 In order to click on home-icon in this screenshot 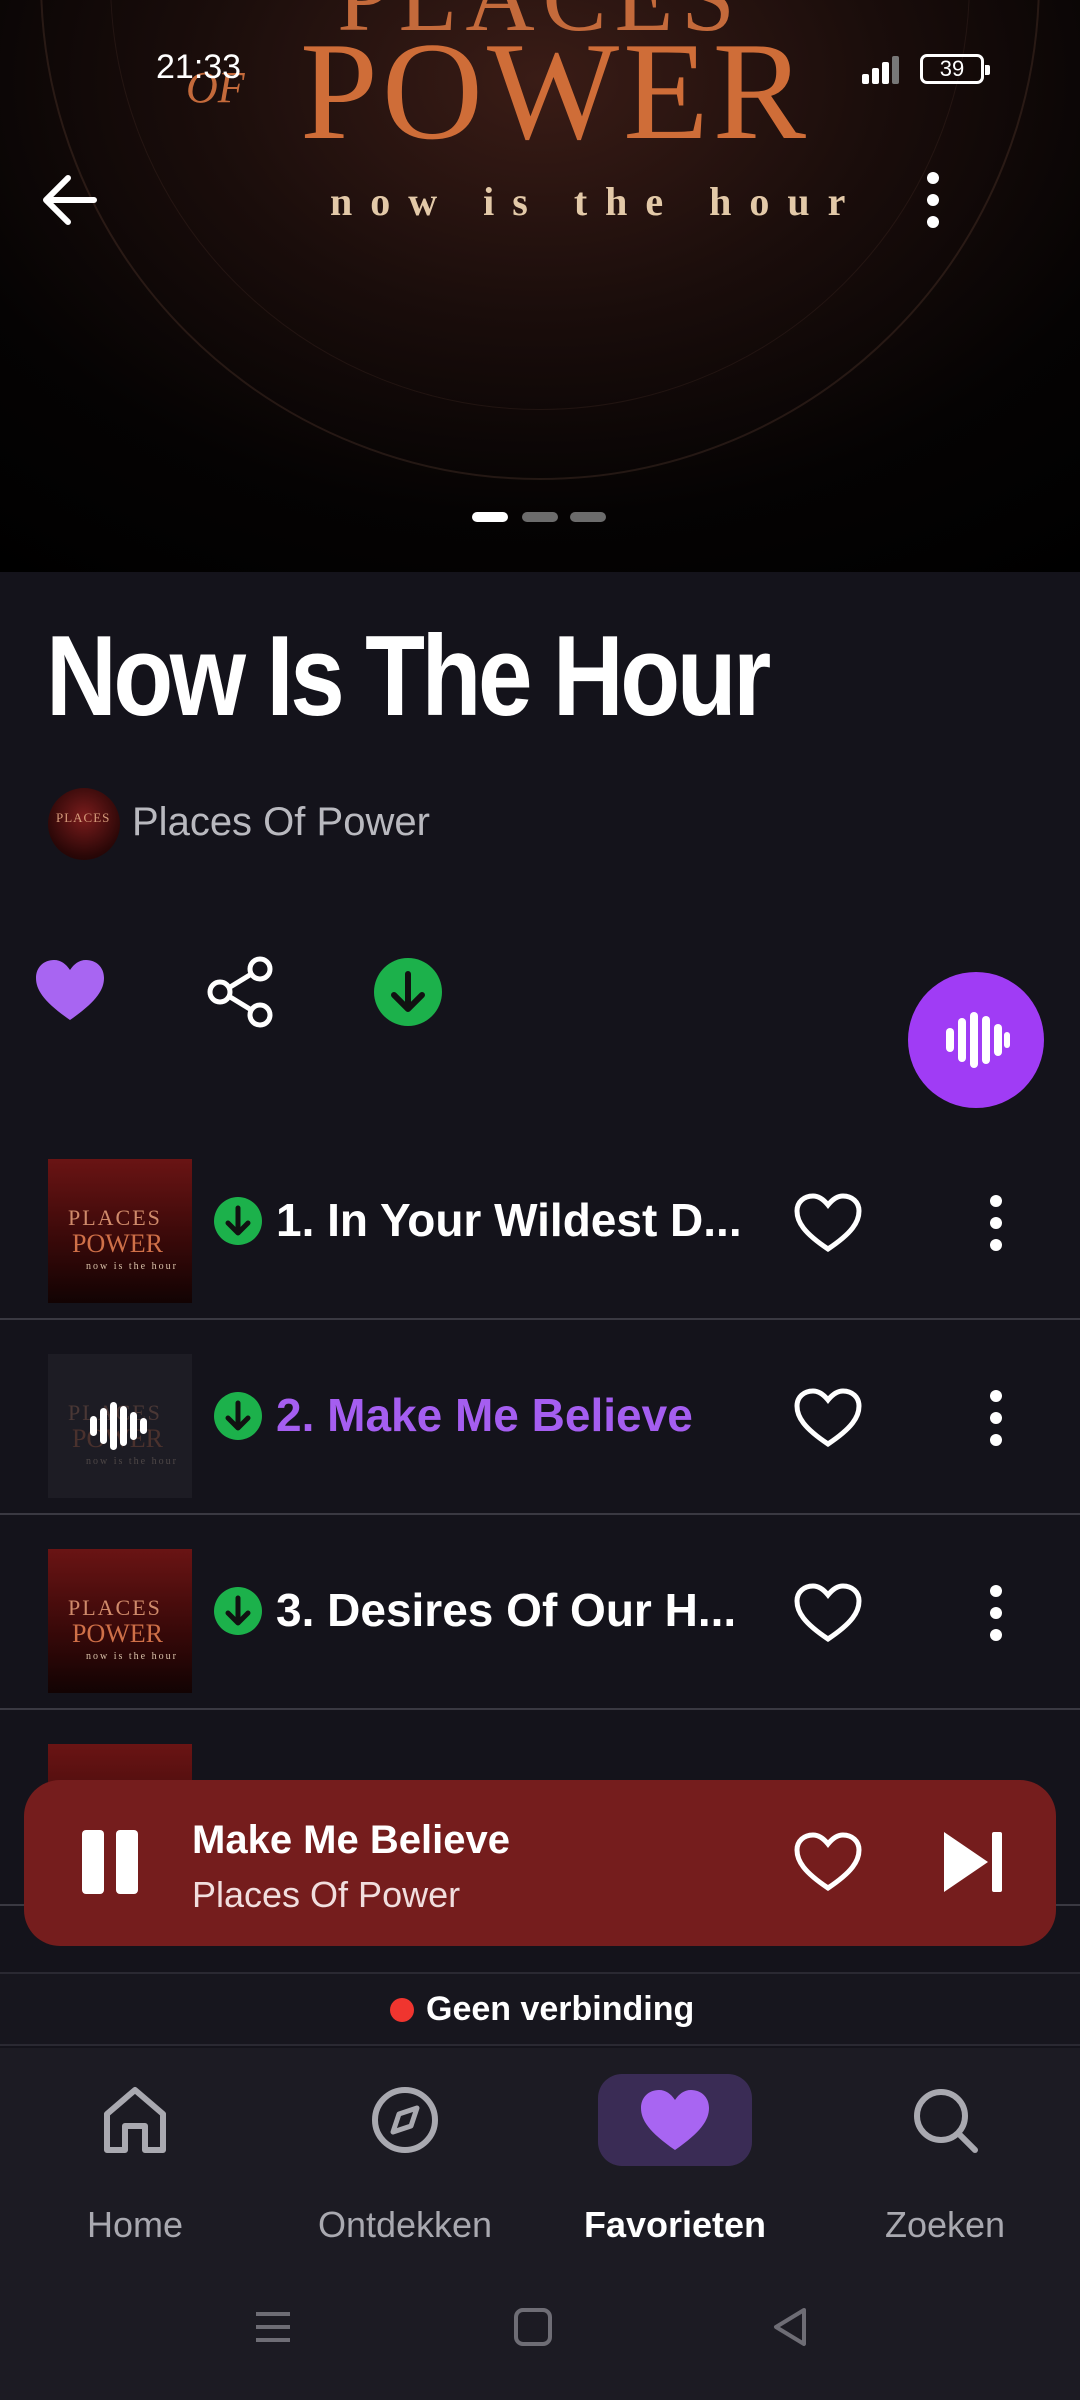, I will do `click(135, 2120)`.